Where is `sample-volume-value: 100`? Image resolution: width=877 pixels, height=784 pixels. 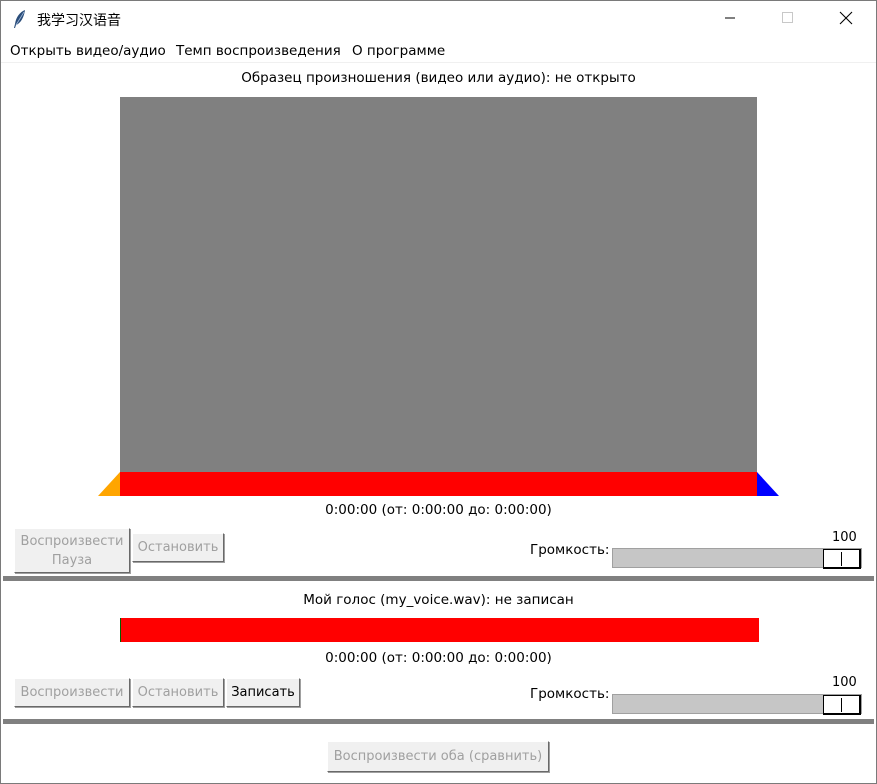
sample-volume-value: 100 is located at coordinates (844, 537).